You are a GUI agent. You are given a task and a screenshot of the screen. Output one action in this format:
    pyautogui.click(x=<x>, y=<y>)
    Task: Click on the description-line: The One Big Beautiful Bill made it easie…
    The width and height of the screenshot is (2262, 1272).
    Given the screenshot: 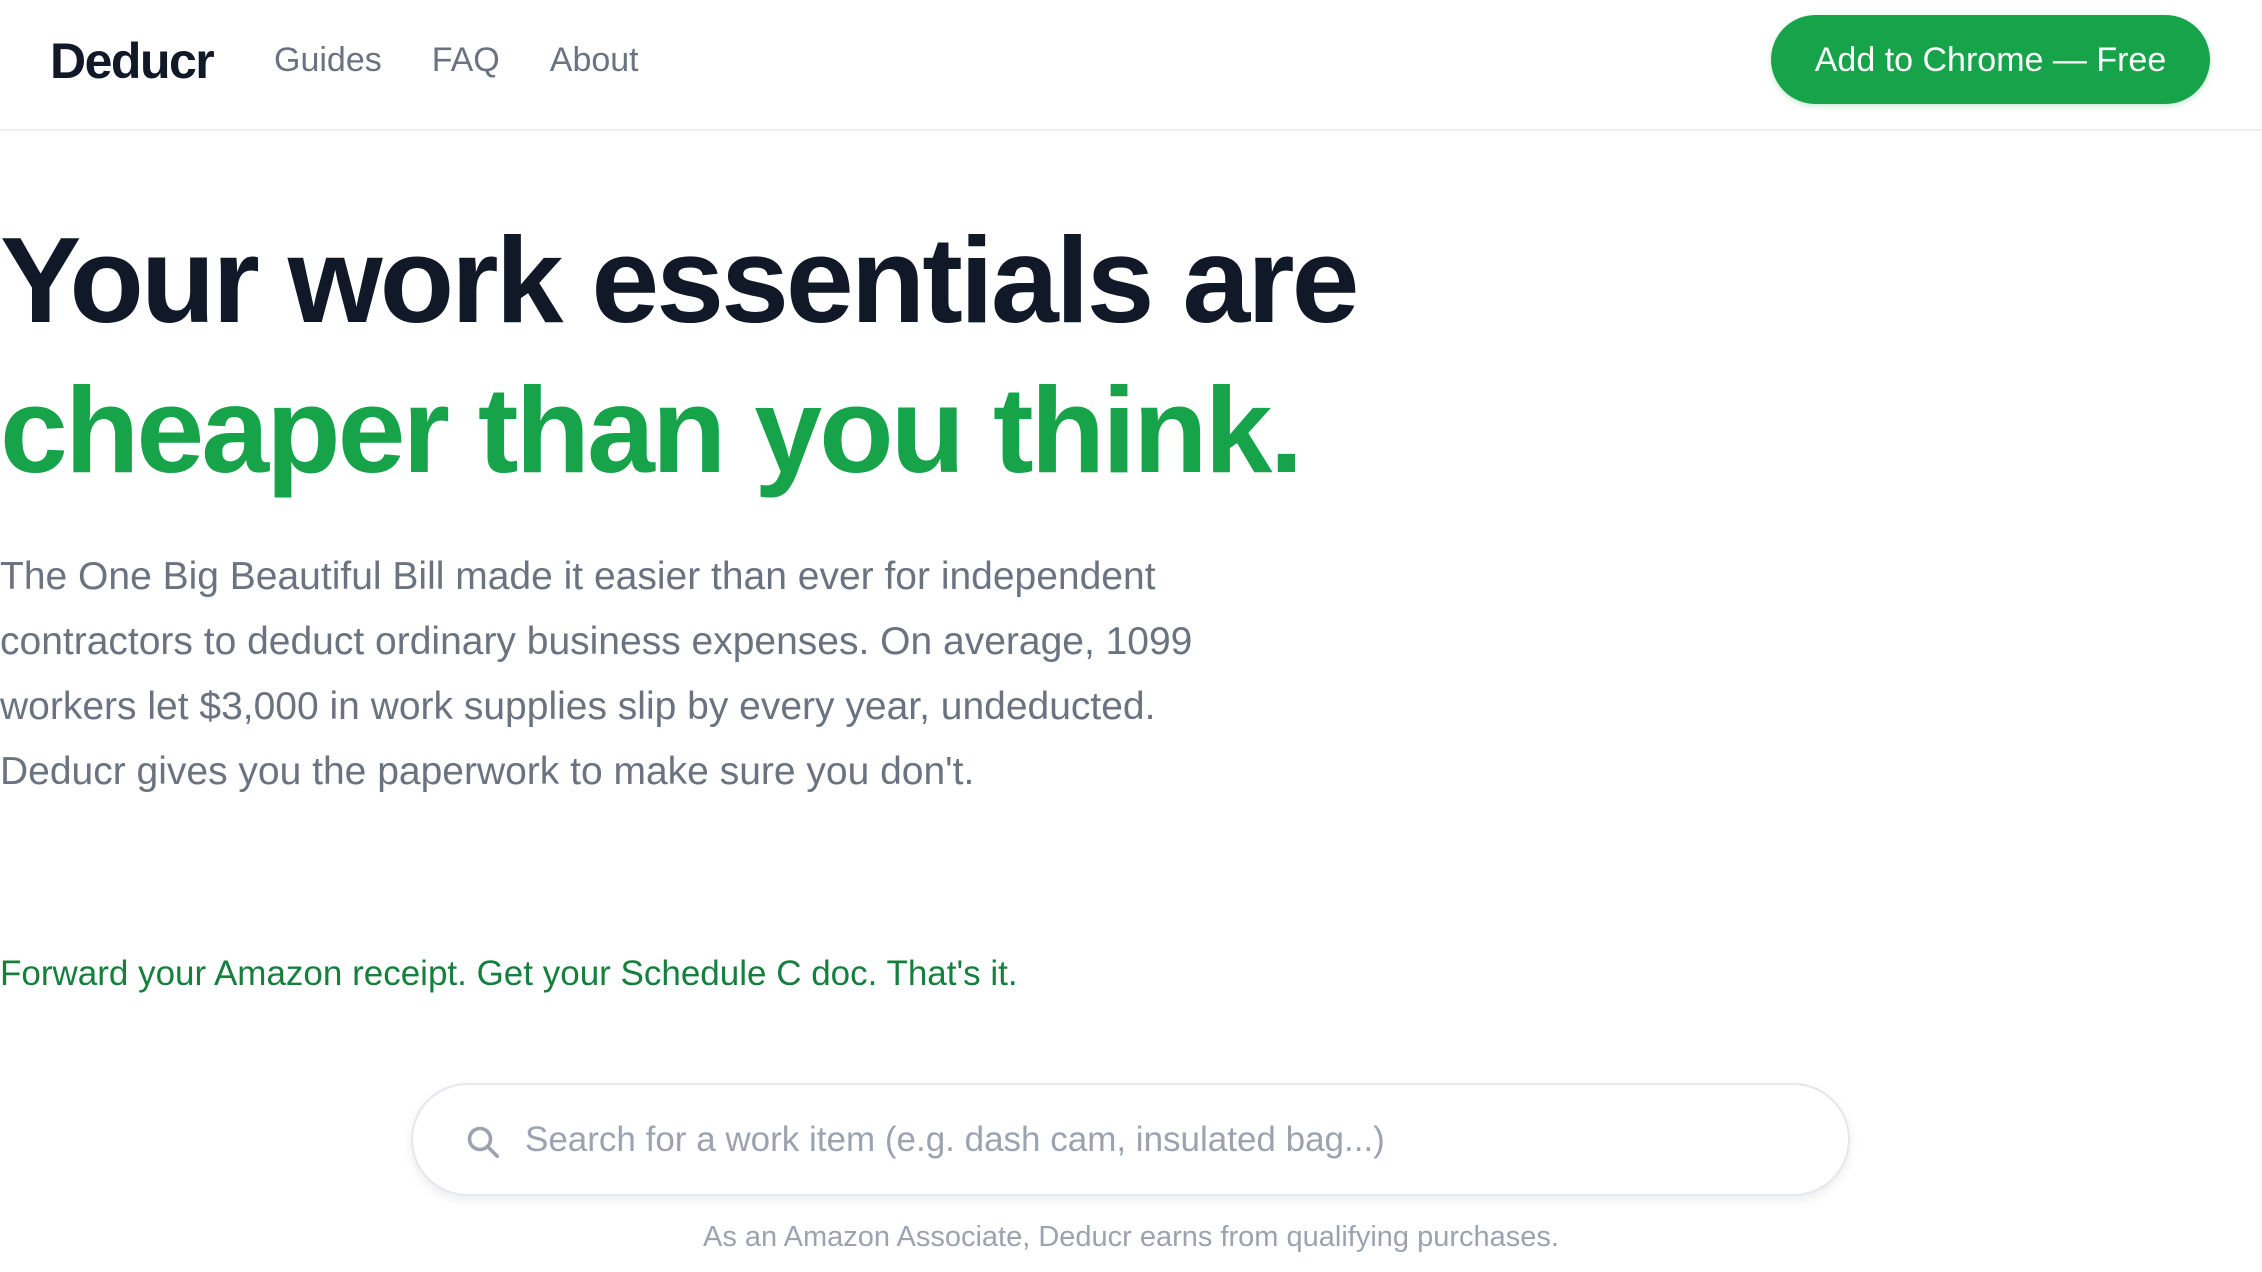 What is the action you would take?
    pyautogui.click(x=578, y=576)
    